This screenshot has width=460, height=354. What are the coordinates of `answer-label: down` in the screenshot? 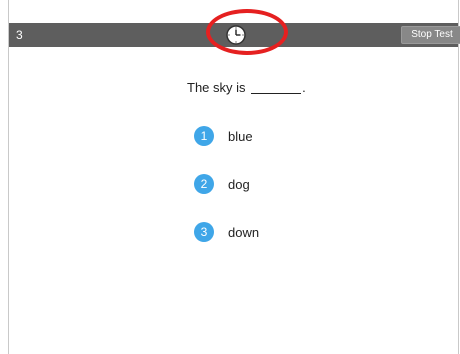 It's located at (244, 232).